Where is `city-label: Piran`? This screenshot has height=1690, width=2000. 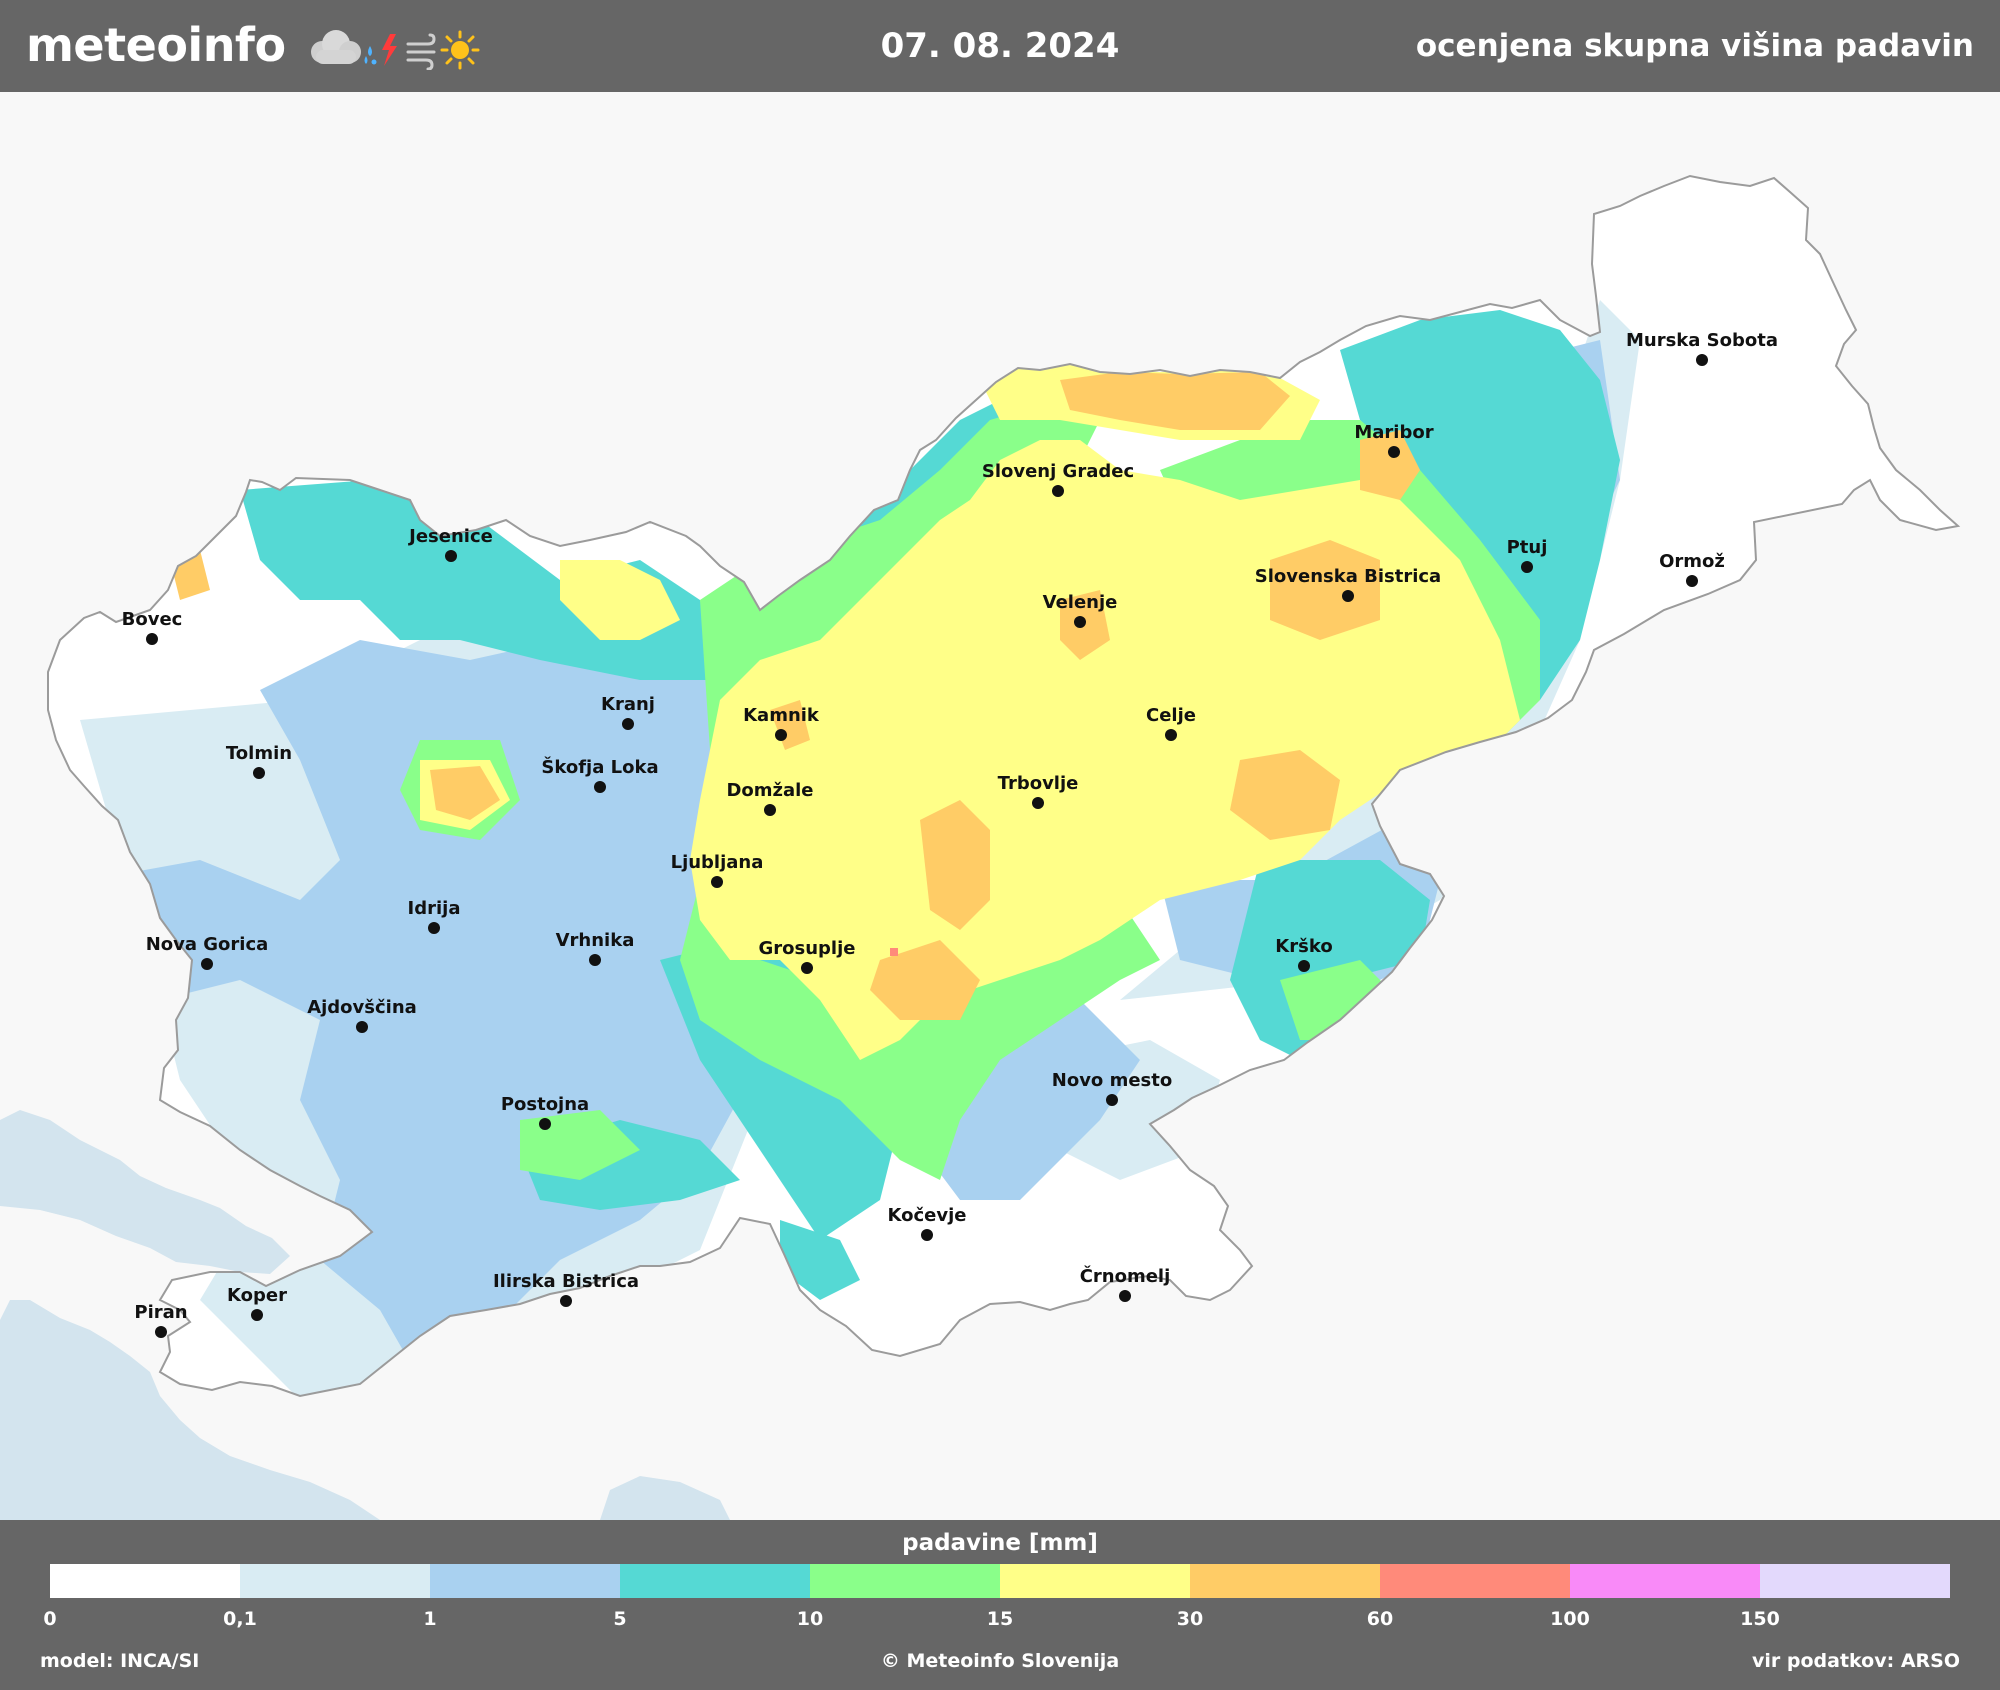
city-label: Piran is located at coordinates (160, 1312).